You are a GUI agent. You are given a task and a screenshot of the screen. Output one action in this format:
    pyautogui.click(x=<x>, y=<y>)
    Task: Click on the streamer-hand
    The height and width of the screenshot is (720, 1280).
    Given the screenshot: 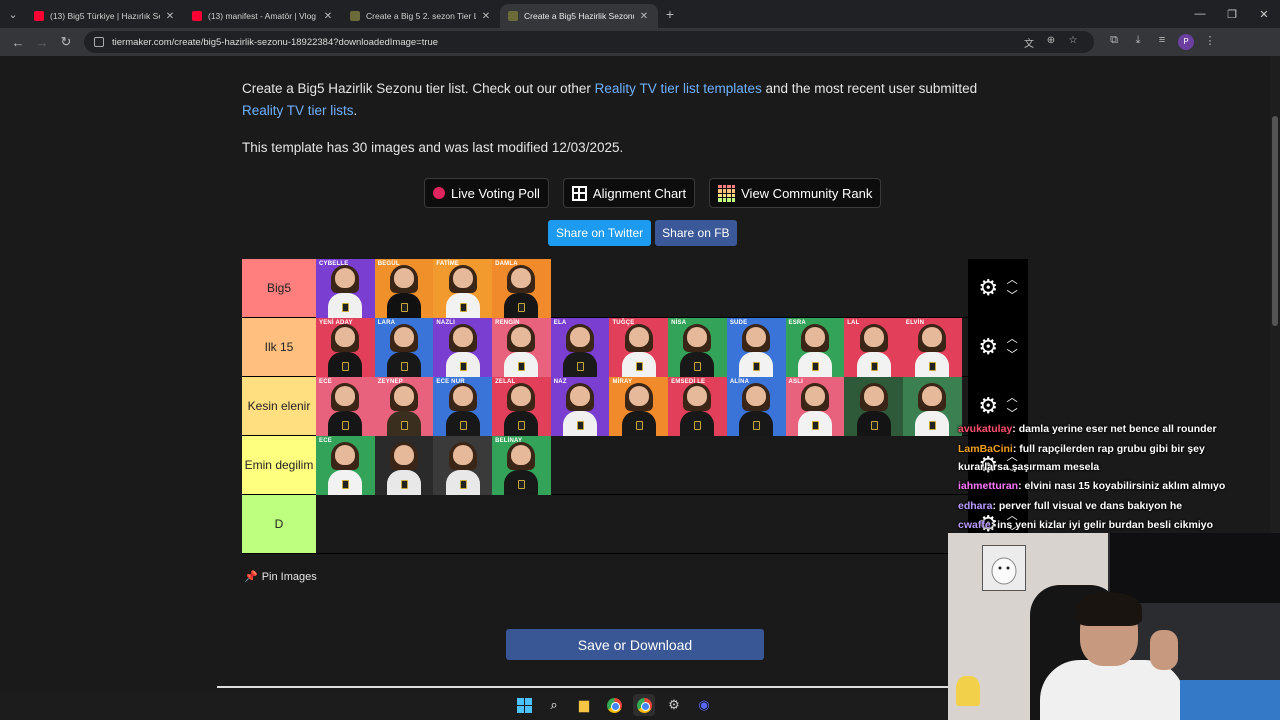 What is the action you would take?
    pyautogui.click(x=1164, y=650)
    